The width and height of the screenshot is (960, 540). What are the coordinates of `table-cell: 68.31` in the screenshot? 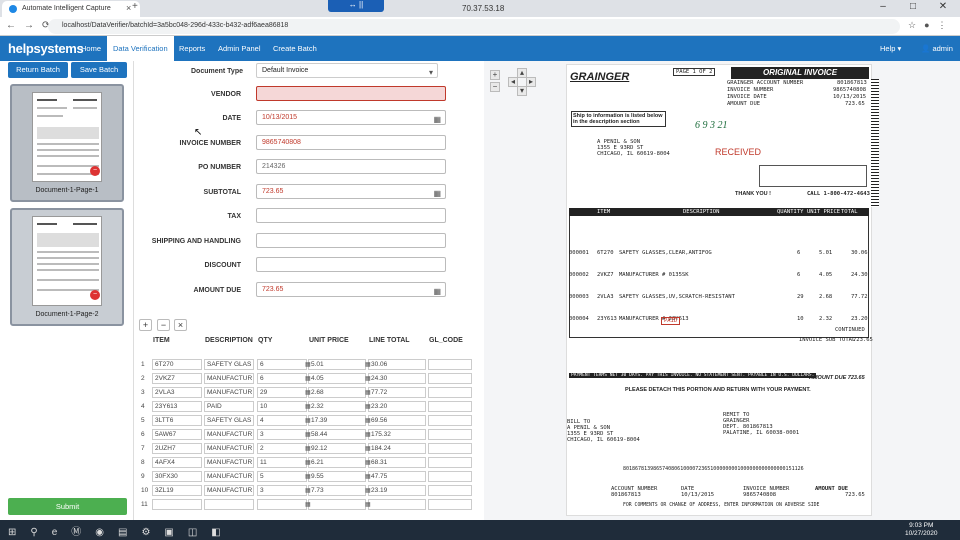 It's located at (397, 462).